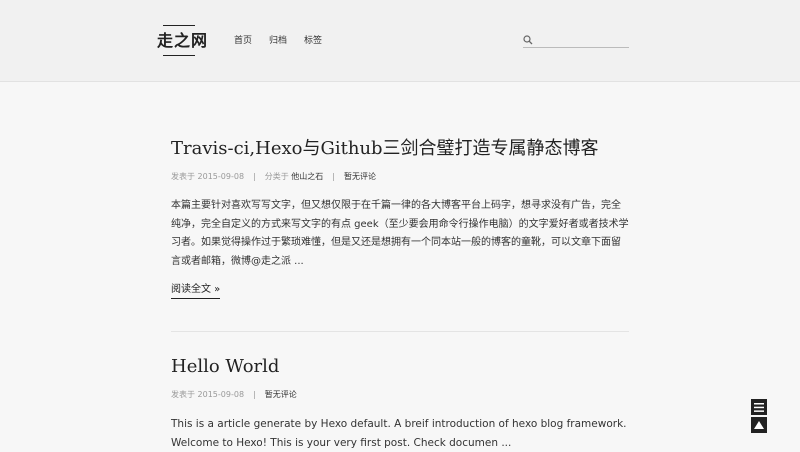 This screenshot has width=800, height=452. Describe the element at coordinates (179, 25) in the screenshot. I see `logo-rule-top` at that location.